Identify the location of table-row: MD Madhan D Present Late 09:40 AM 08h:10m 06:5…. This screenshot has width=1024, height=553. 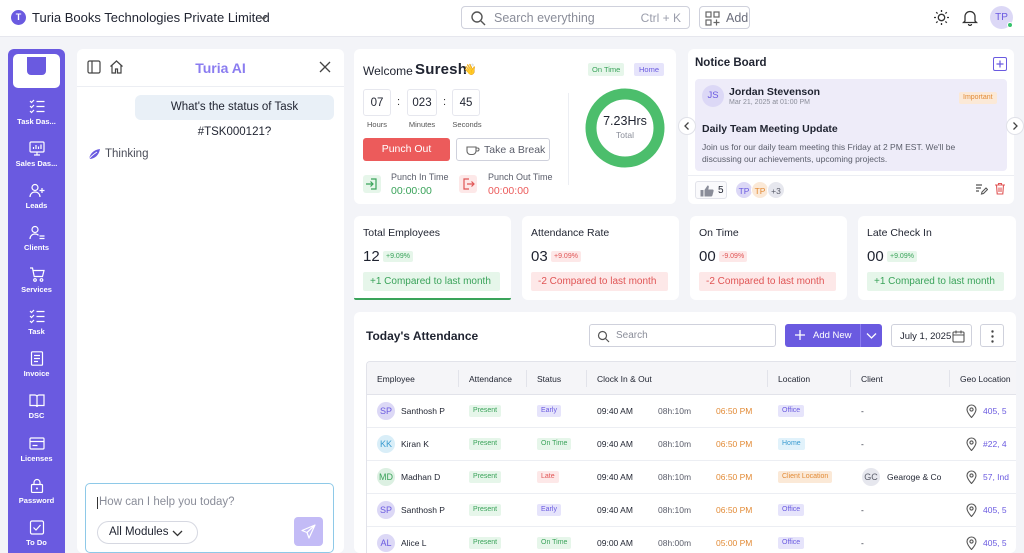
(691, 477).